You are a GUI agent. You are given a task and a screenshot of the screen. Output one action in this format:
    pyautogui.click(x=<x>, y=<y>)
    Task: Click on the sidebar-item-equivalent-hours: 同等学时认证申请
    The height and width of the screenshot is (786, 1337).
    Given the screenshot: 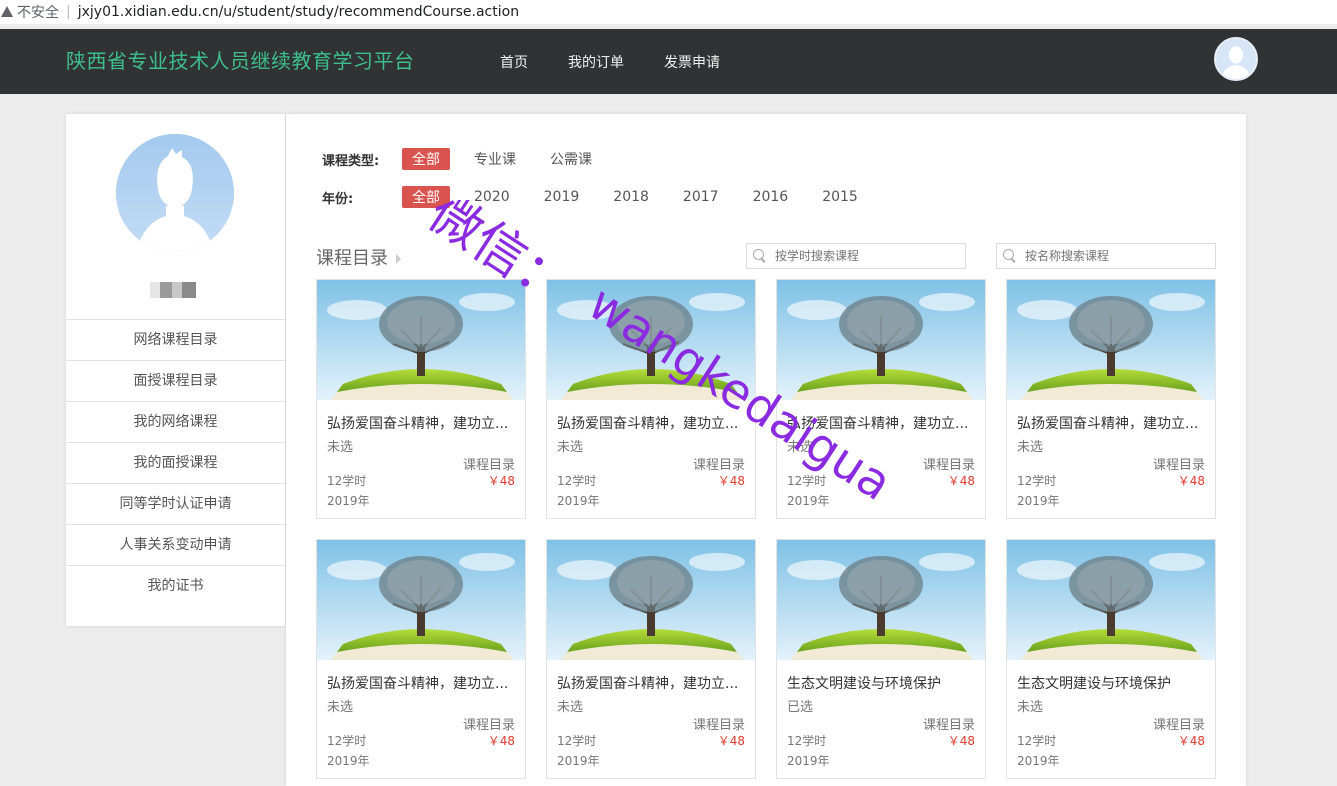 What is the action you would take?
    pyautogui.click(x=175, y=503)
    